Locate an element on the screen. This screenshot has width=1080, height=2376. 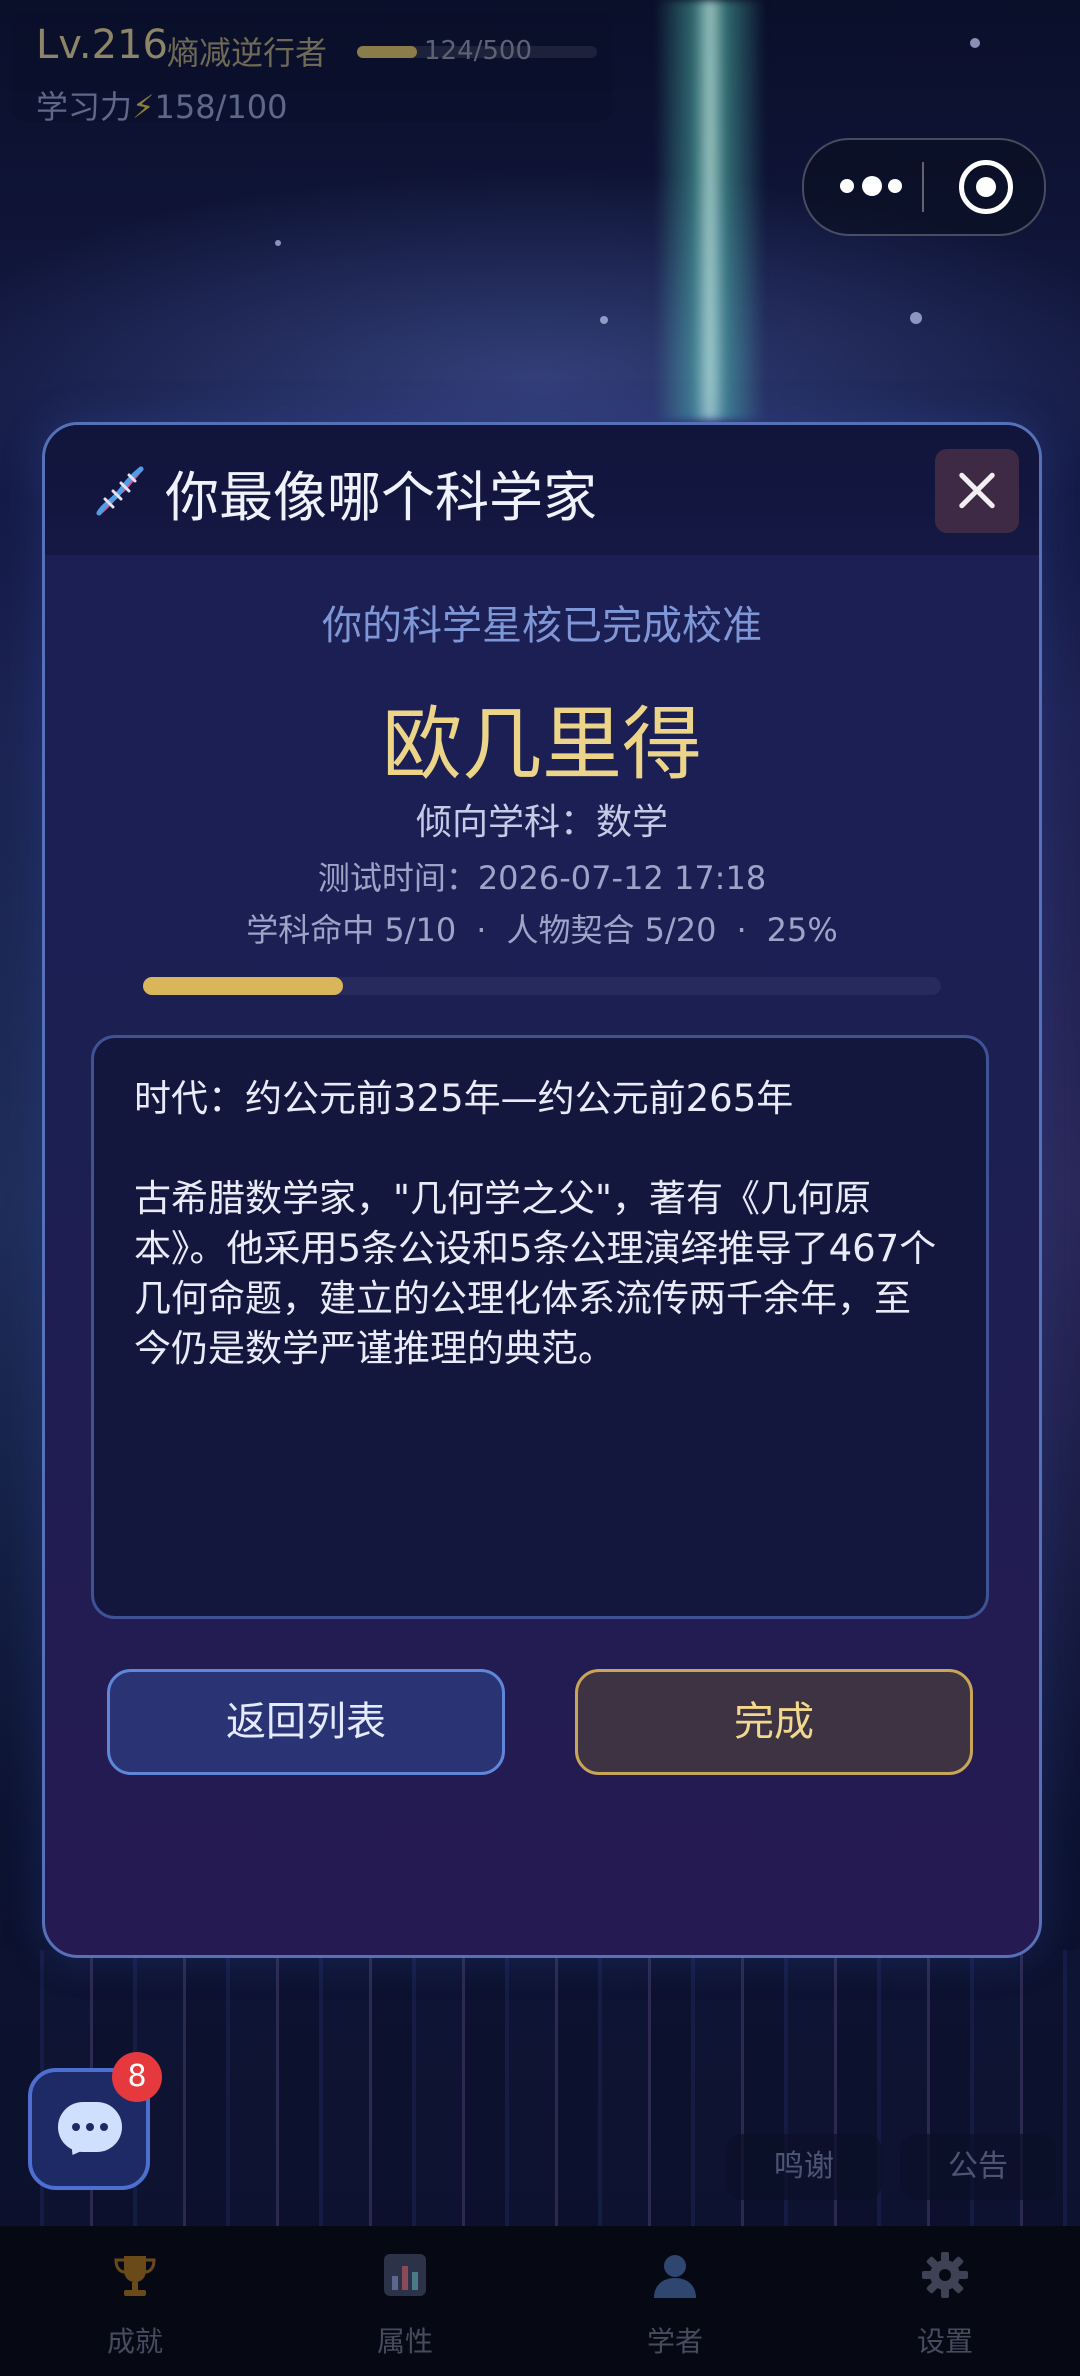
capsule-divider is located at coordinates (923, 187).